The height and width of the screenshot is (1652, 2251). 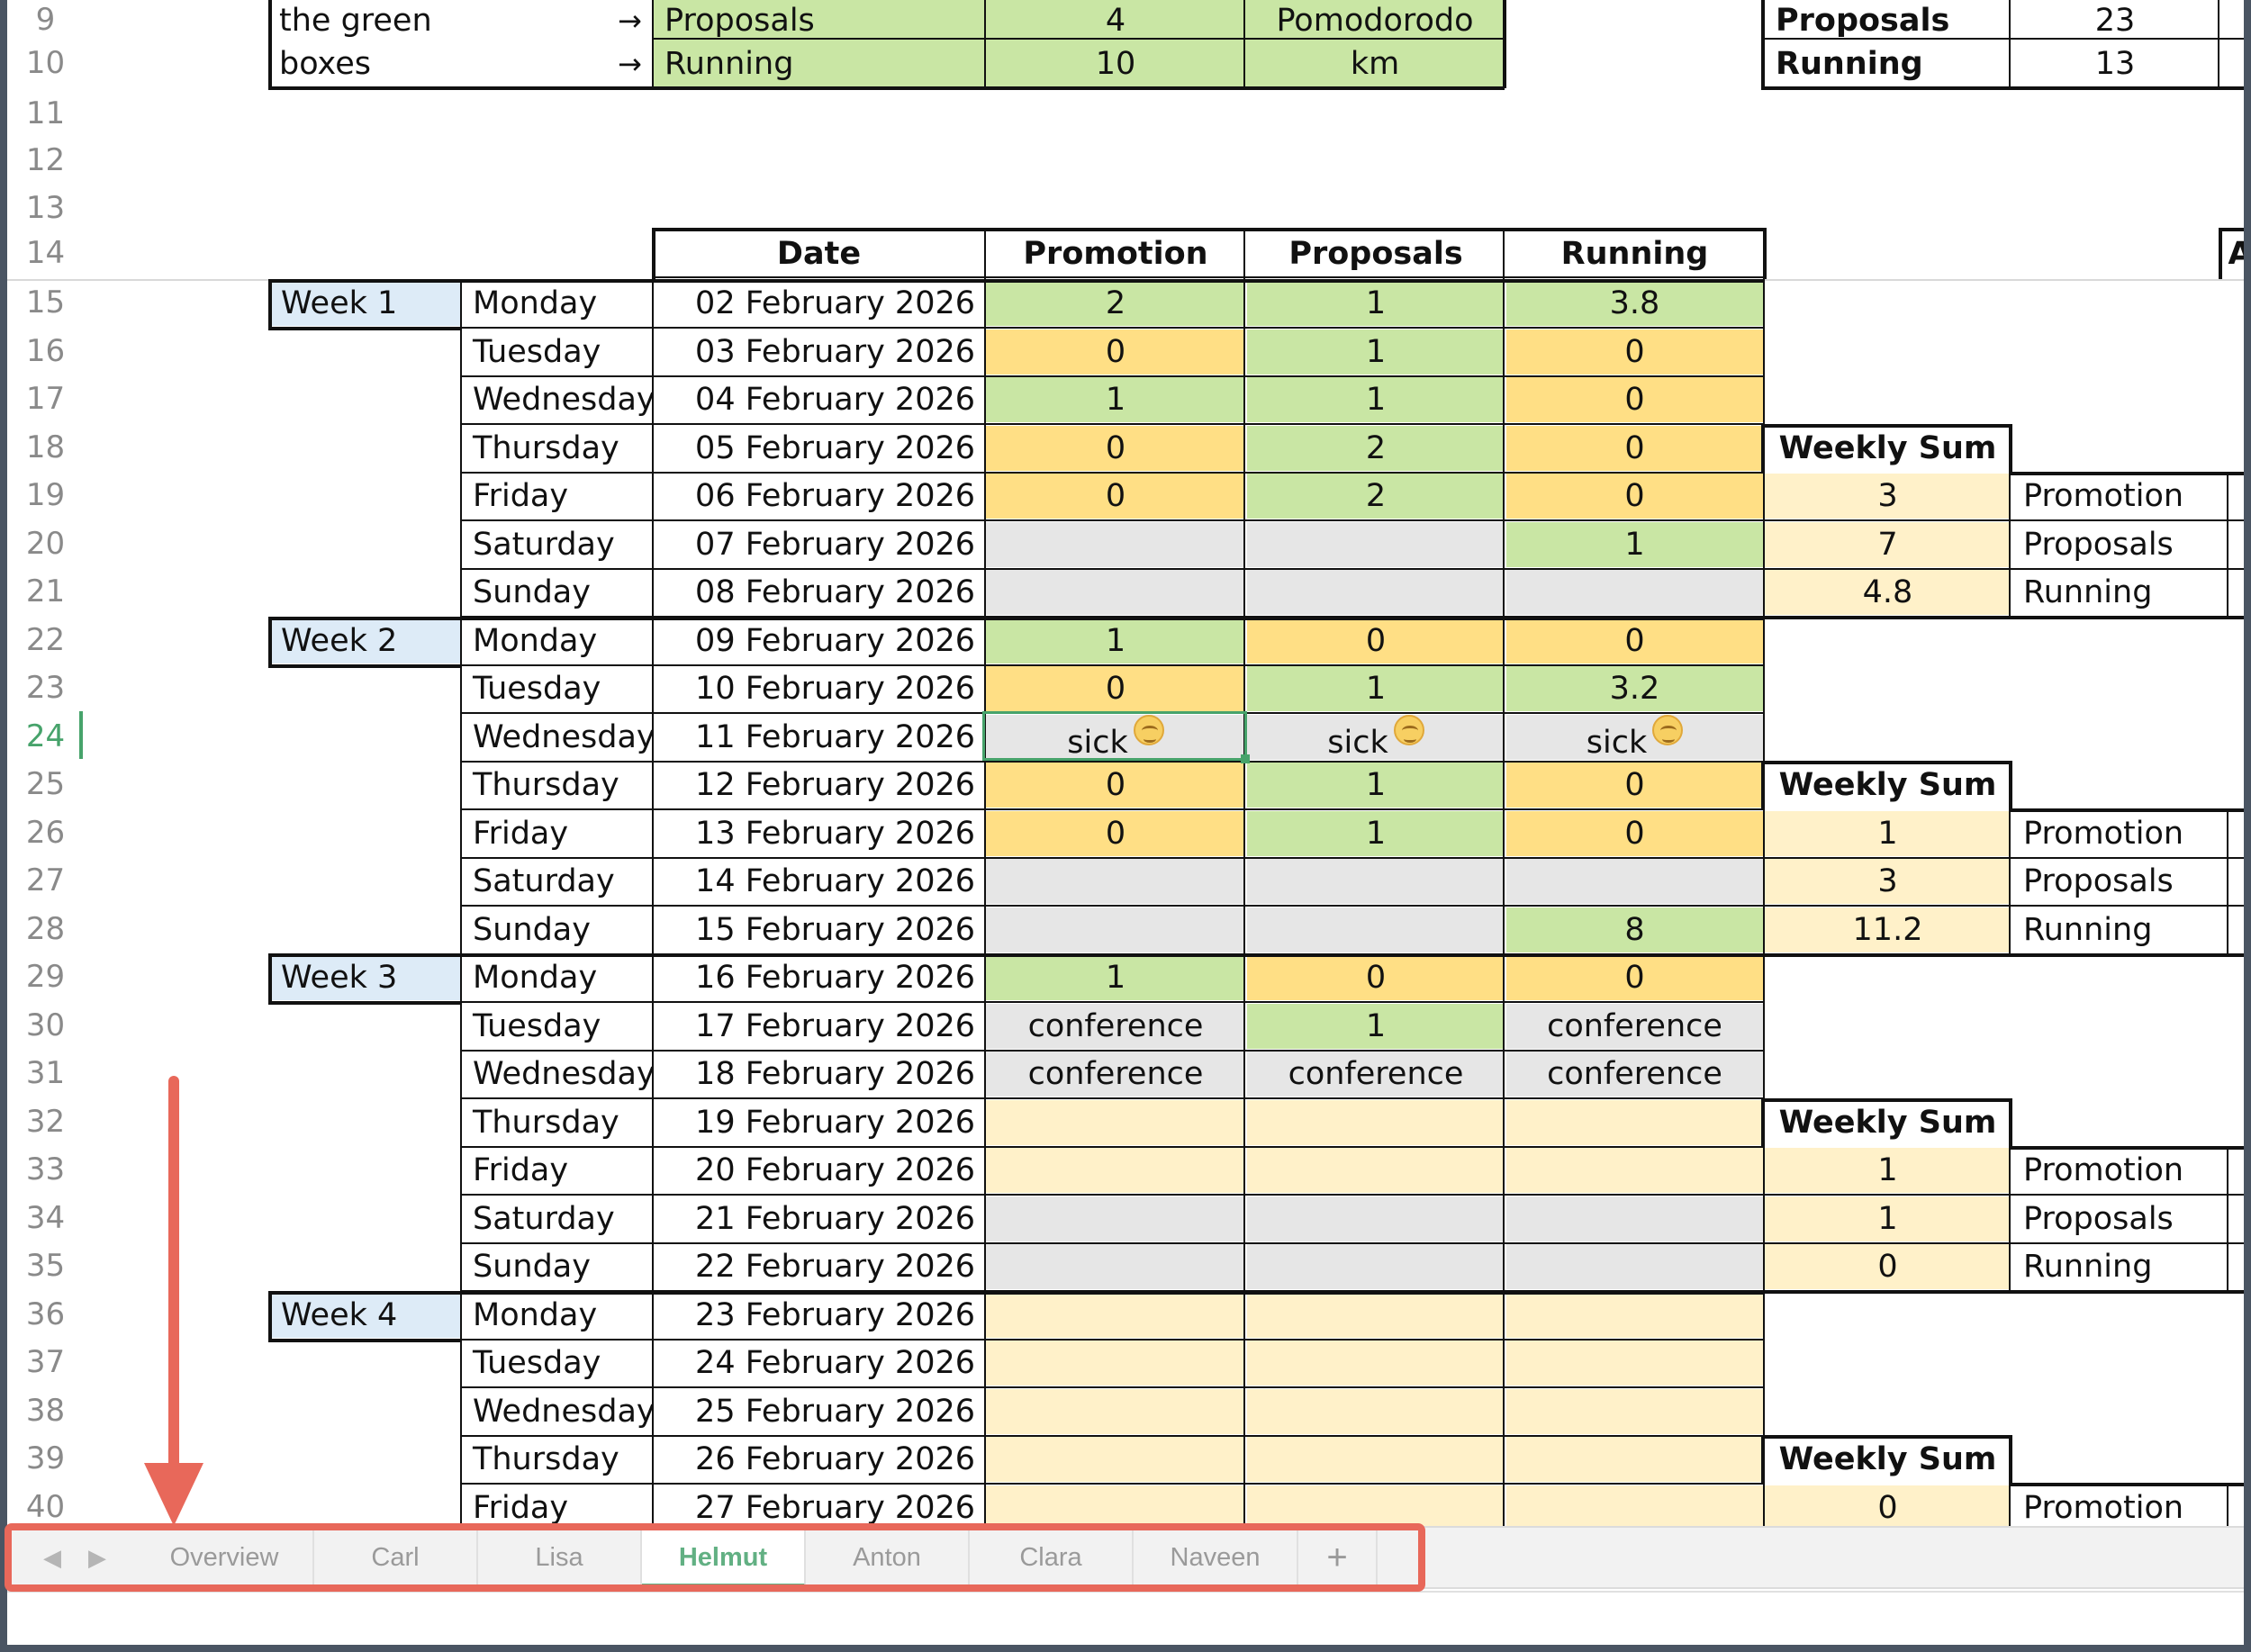 I want to click on date-cell: 17 February 2026, so click(x=819, y=1026).